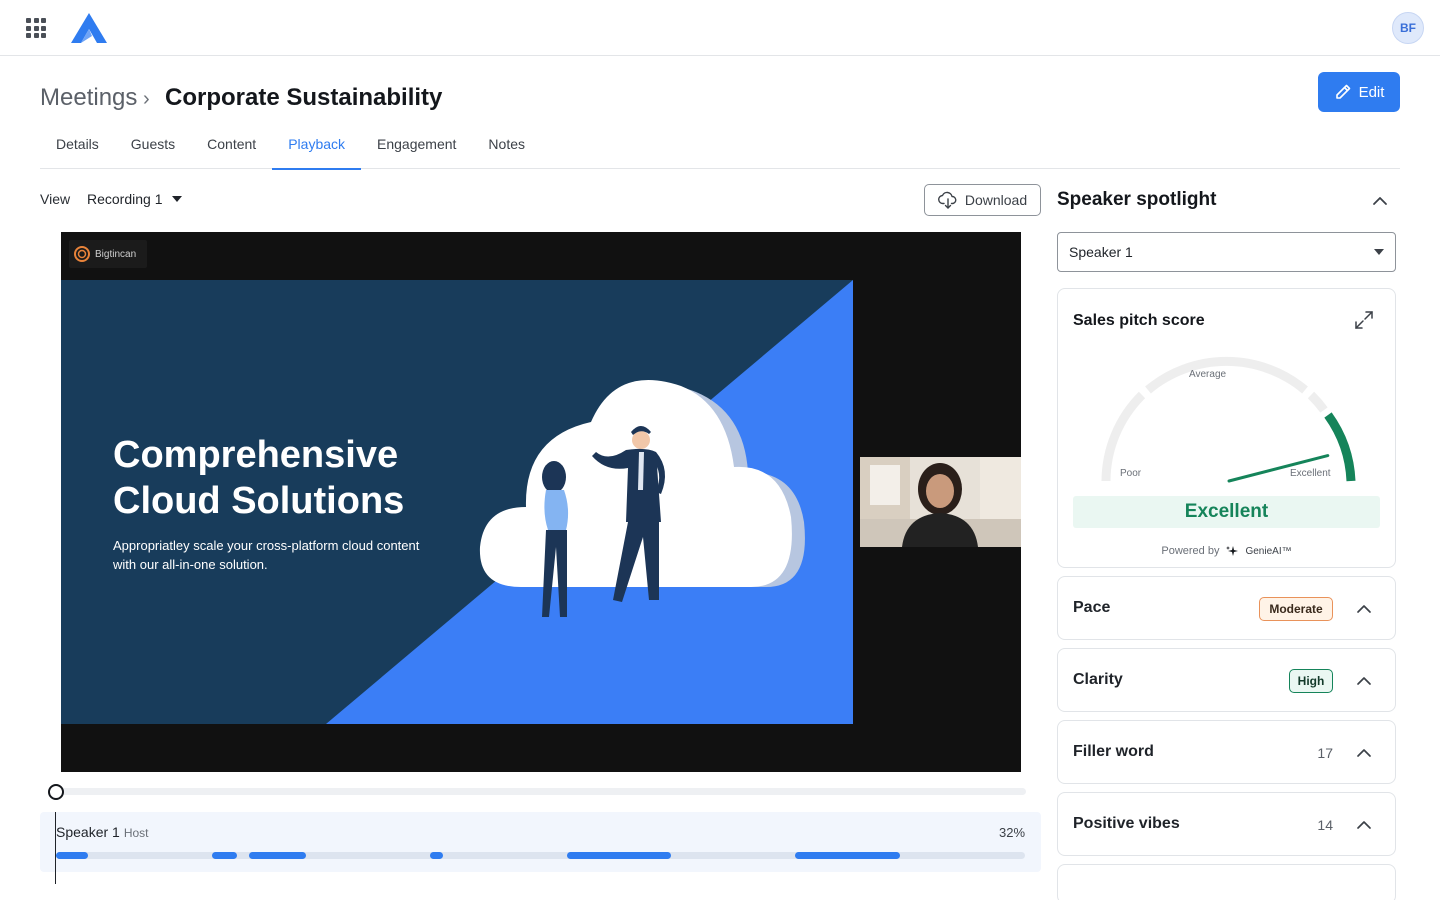  Describe the element at coordinates (947, 200) in the screenshot. I see `cloud-download-icon` at that location.